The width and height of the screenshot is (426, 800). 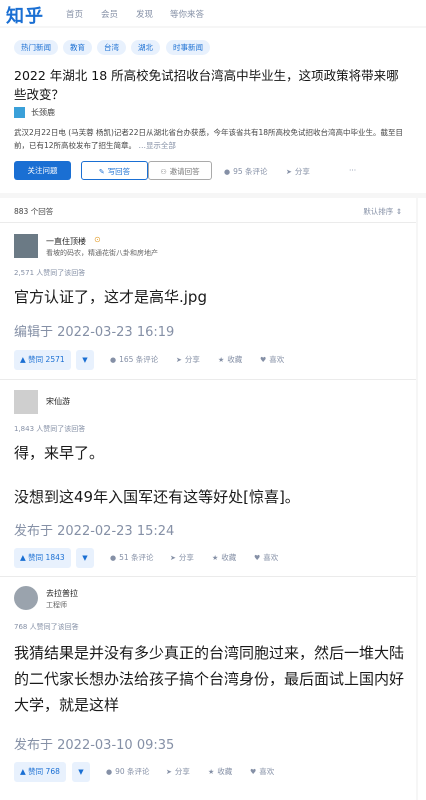 What do you see at coordinates (36, 47) in the screenshot?
I see `tag-hot-news: 热门新闻` at bounding box center [36, 47].